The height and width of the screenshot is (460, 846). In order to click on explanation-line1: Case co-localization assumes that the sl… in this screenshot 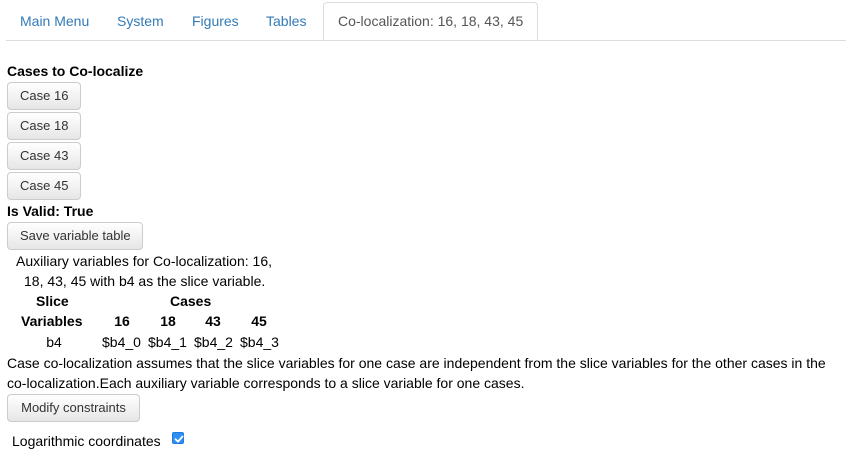, I will do `click(416, 363)`.